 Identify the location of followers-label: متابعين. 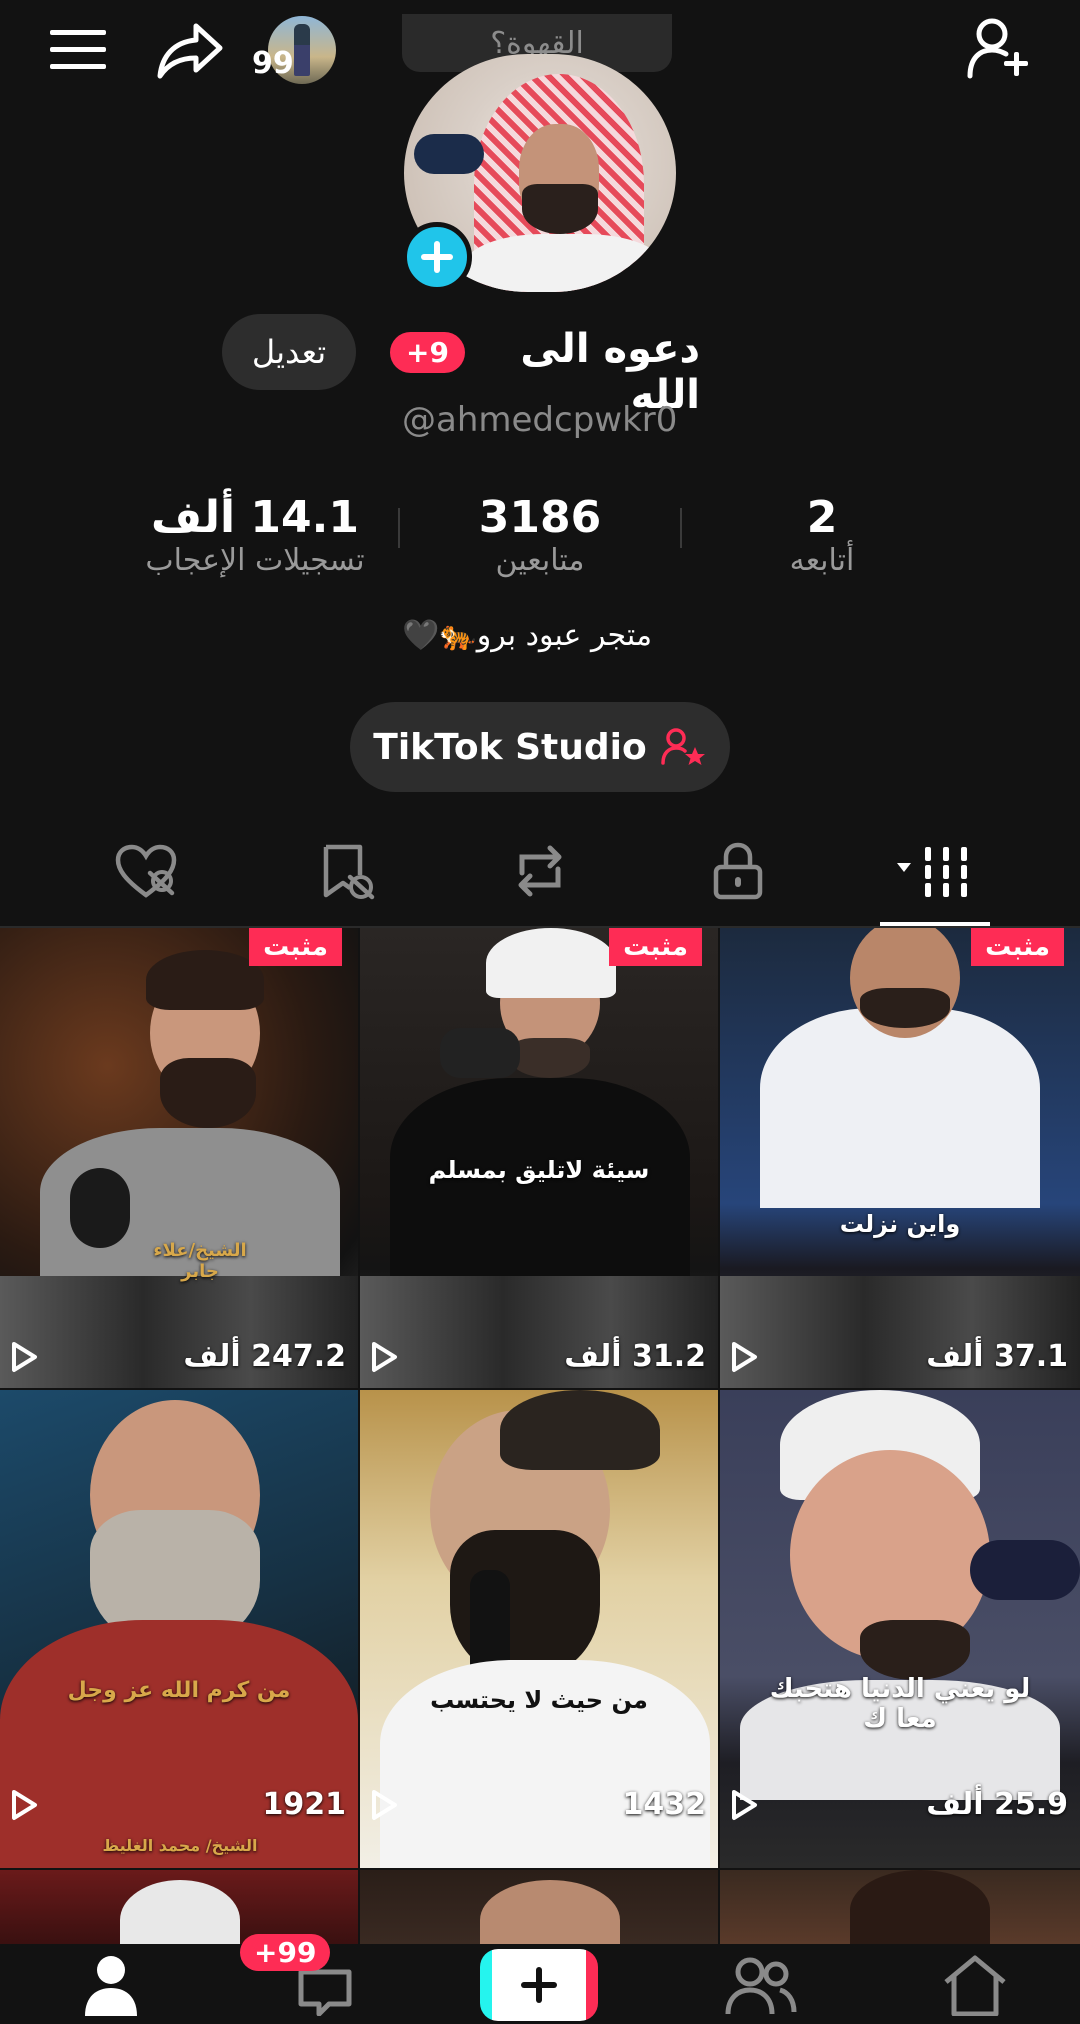
(540, 560).